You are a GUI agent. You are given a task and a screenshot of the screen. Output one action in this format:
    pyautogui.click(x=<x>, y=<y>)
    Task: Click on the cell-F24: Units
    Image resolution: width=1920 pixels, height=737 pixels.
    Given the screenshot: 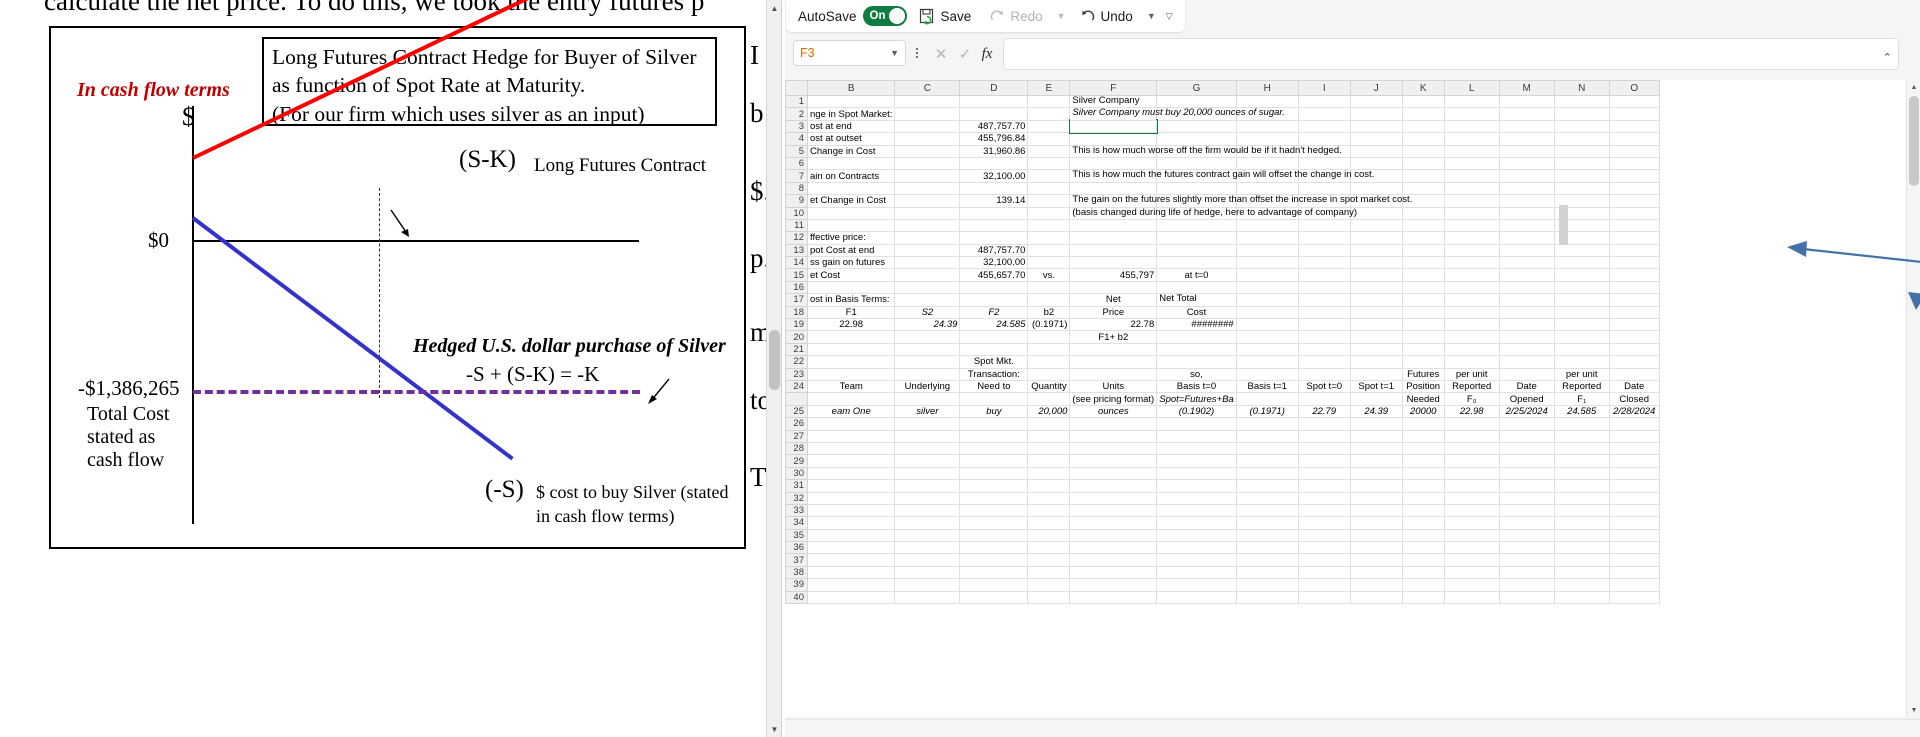 What is the action you would take?
    pyautogui.click(x=1113, y=386)
    